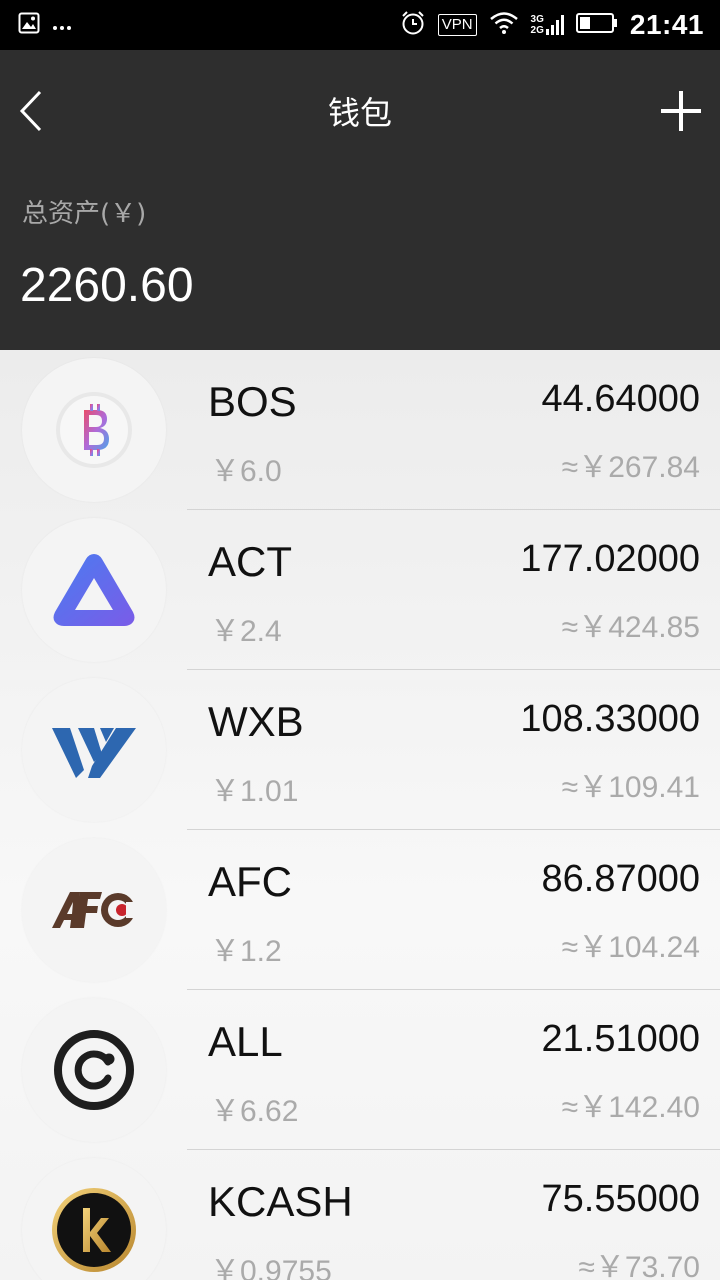 Image resolution: width=720 pixels, height=1280 pixels. I want to click on coin-price: ￥0.9755, so click(271, 1267).